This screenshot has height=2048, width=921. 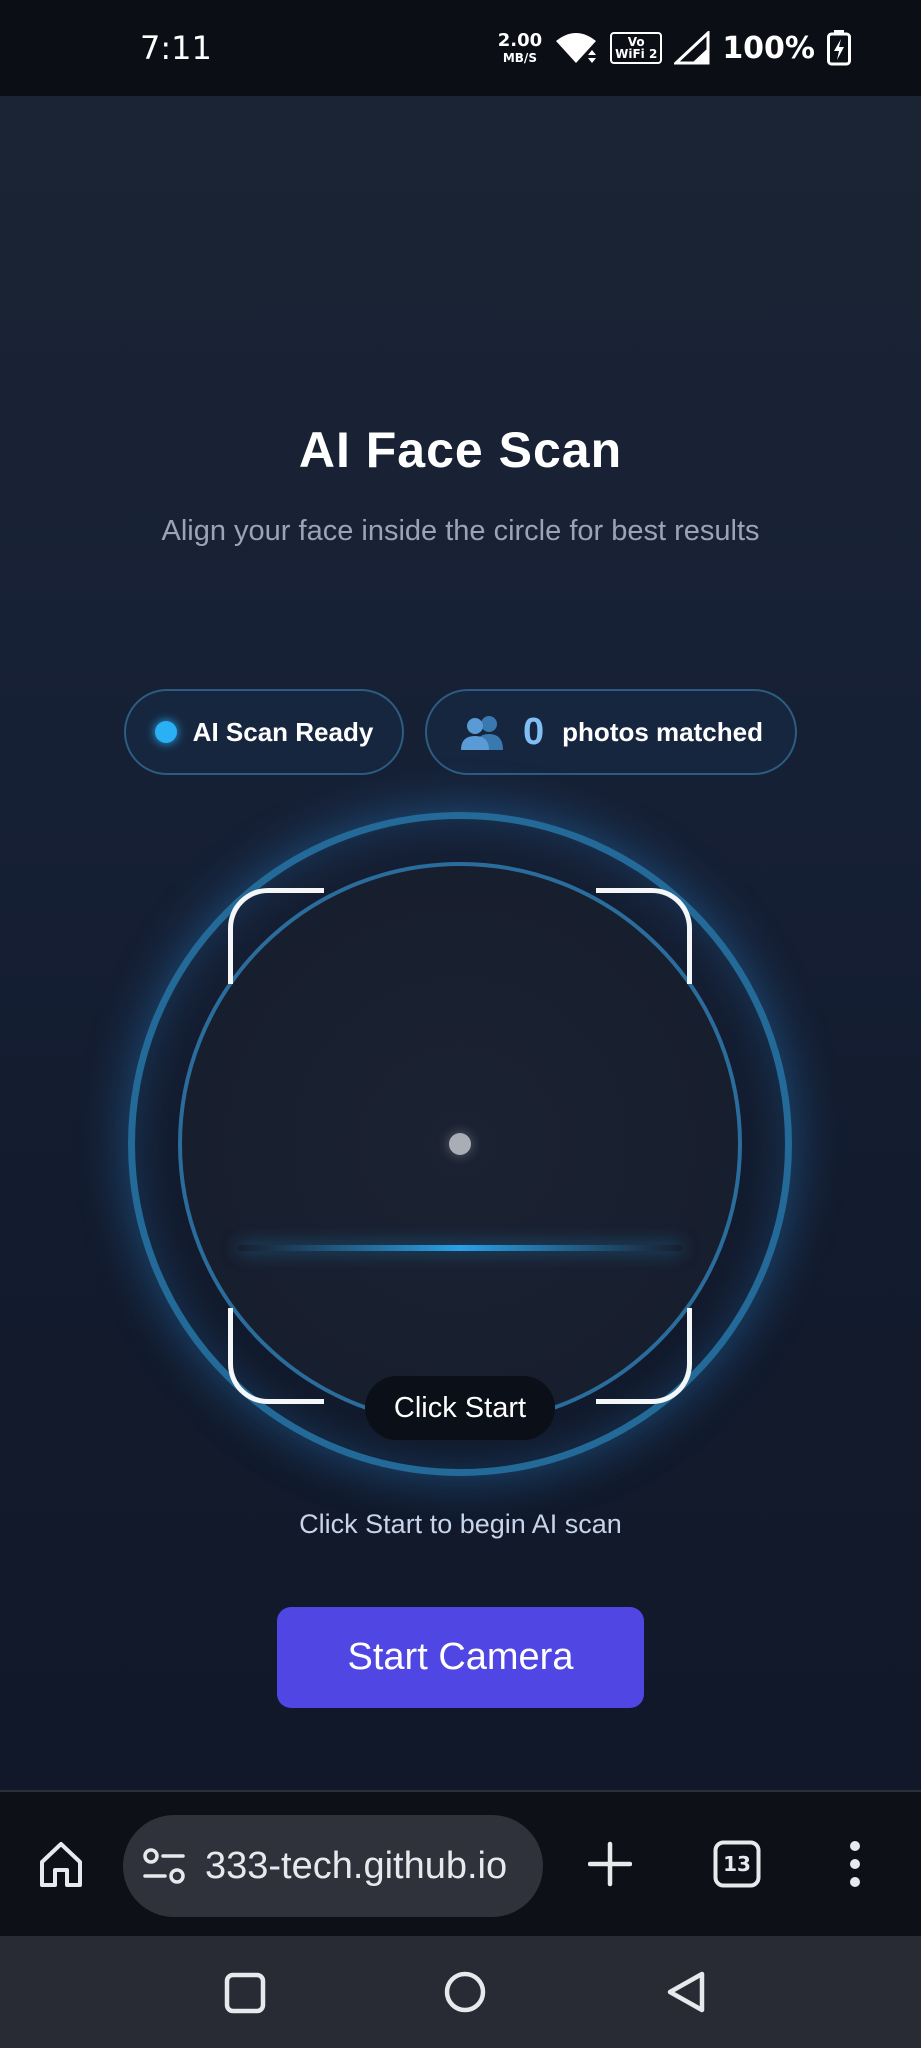 What do you see at coordinates (644, 1356) in the screenshot?
I see `frame-corner-bottom-right` at bounding box center [644, 1356].